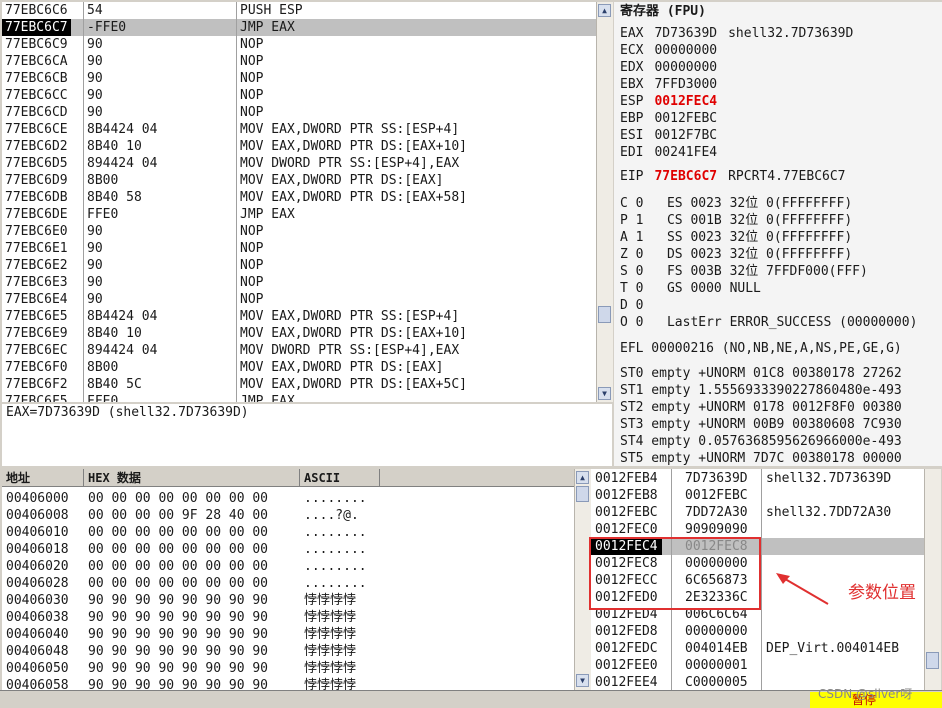 The width and height of the screenshot is (942, 708). Describe the element at coordinates (829, 478) in the screenshot. I see `stack-comment: shell32.7D73639D` at that location.